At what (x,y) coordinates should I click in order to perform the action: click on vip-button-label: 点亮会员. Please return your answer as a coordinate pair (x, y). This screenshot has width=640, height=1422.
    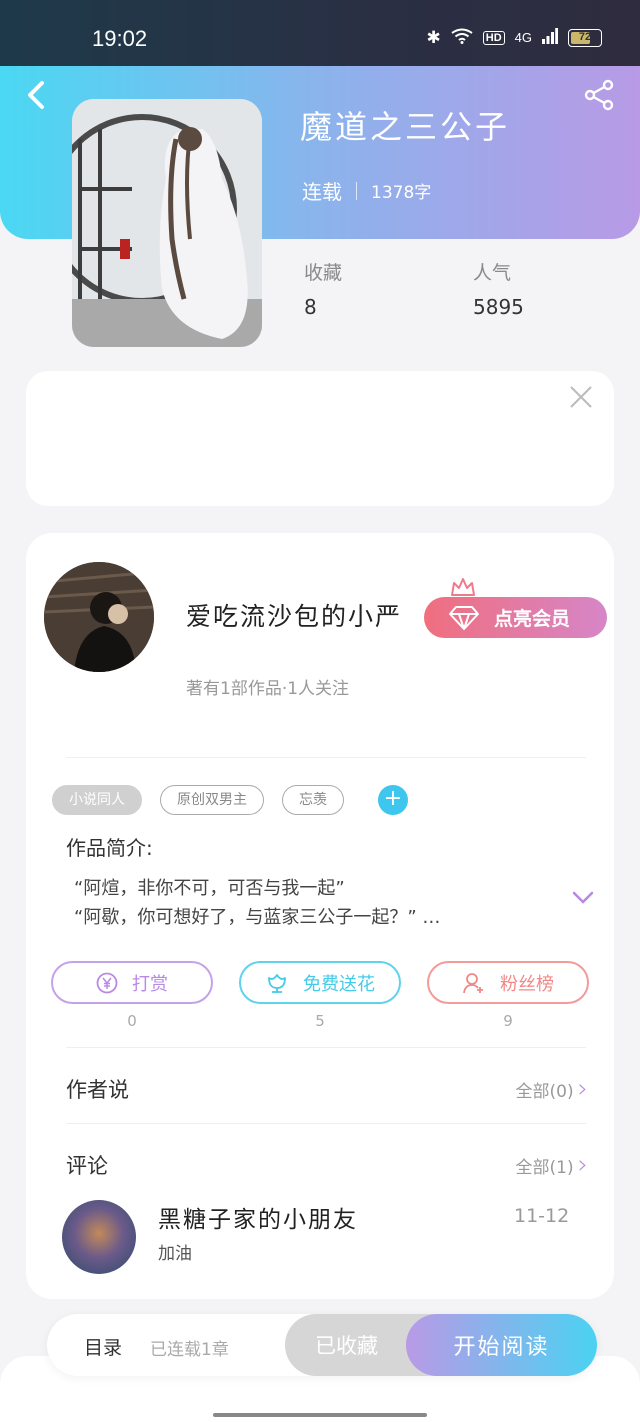
    Looking at the image, I should click on (532, 619).